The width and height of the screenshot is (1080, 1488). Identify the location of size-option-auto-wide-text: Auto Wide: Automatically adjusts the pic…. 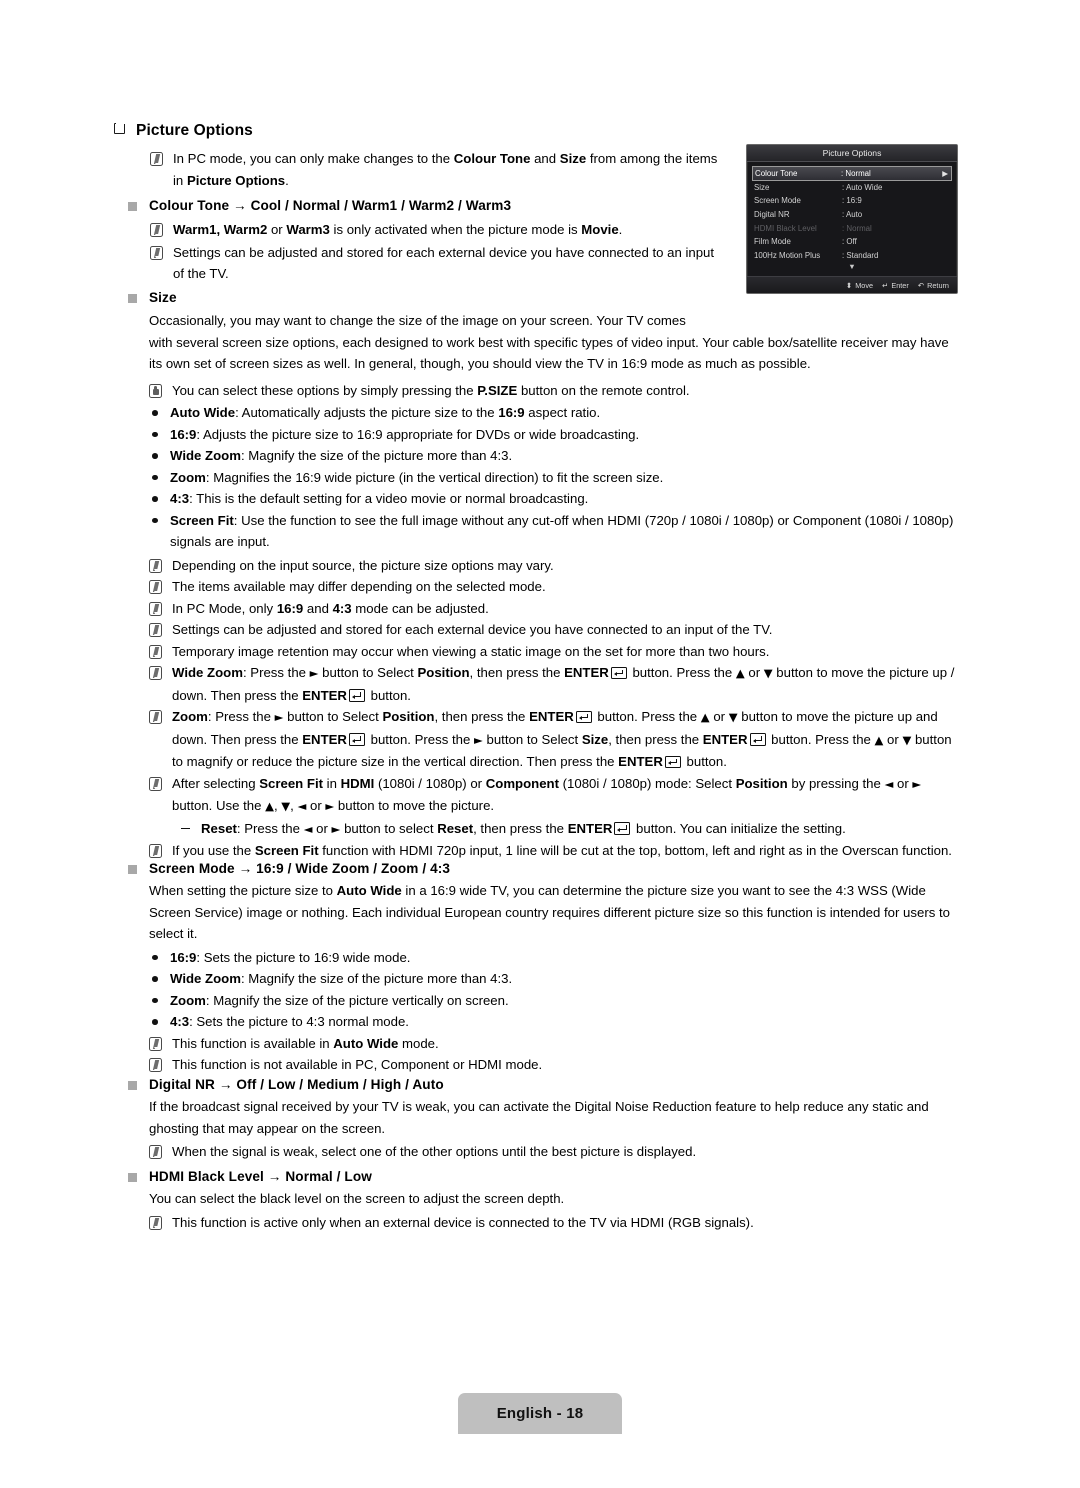
(385, 412).